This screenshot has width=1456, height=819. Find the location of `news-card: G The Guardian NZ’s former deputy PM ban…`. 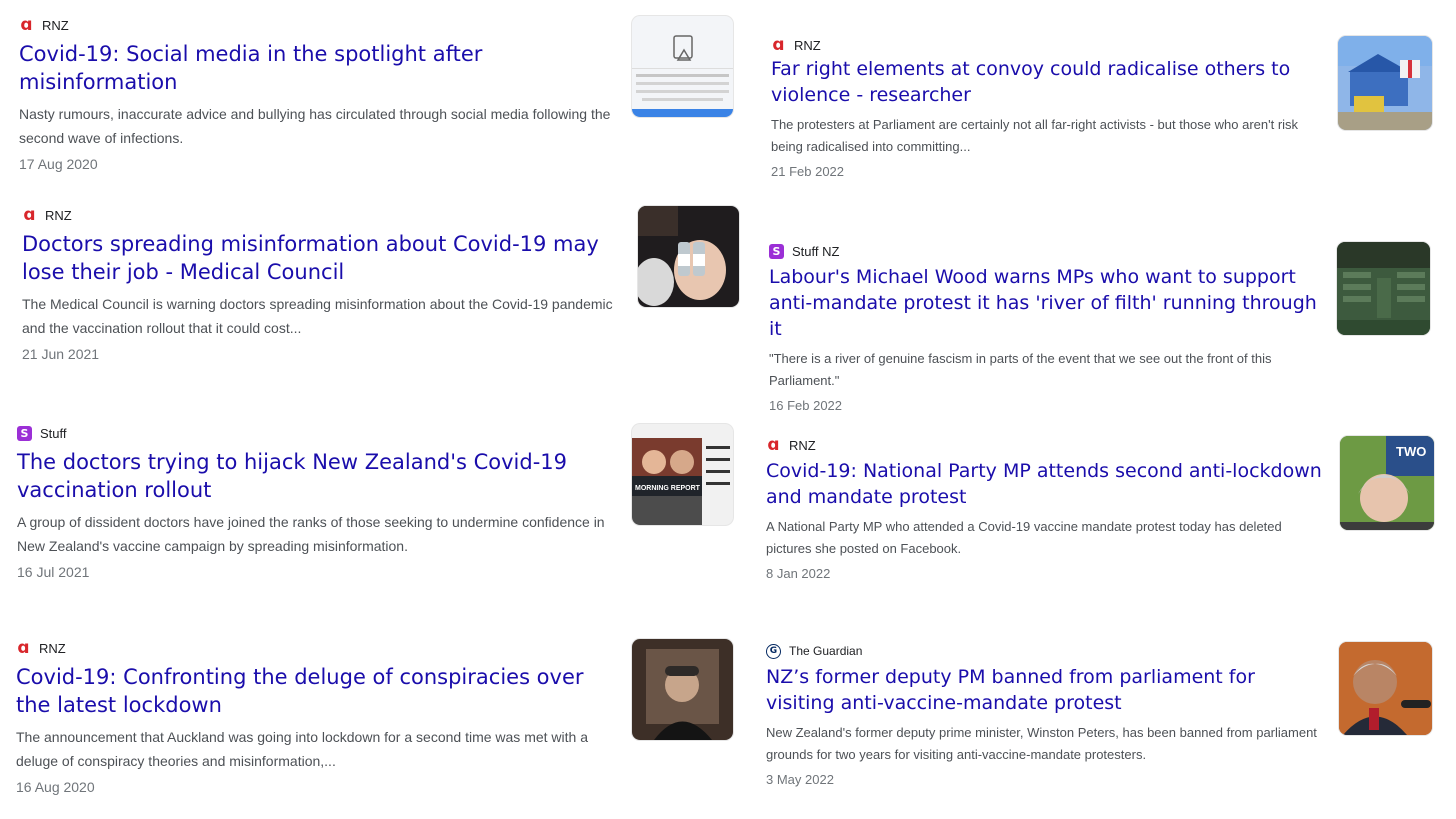

news-card: G The Guardian NZ’s former deputy PM ban… is located at coordinates (1046, 714).